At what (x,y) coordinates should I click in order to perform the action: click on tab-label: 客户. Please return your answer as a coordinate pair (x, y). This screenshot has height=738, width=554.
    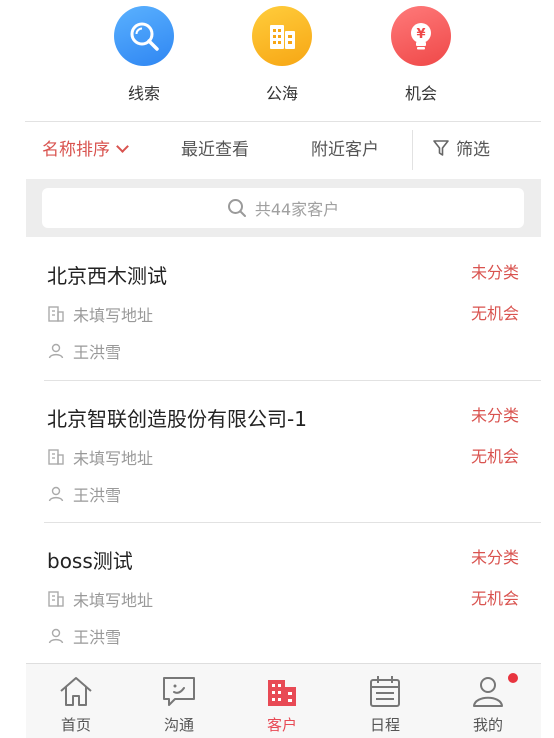
    Looking at the image, I should click on (281, 725).